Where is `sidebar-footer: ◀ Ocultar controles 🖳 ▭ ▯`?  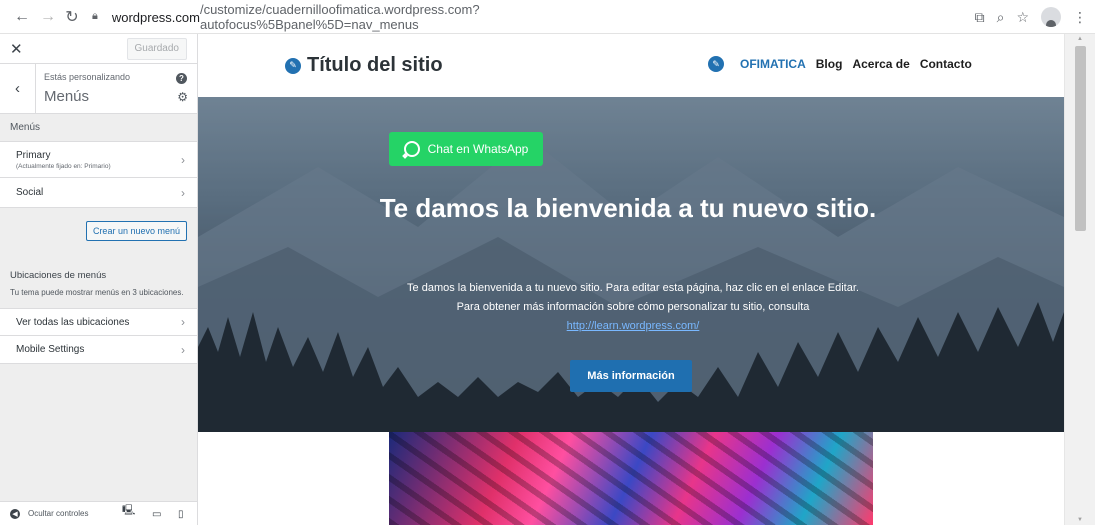
sidebar-footer: ◀ Ocultar controles 🖳 ▭ ▯ is located at coordinates (98, 513).